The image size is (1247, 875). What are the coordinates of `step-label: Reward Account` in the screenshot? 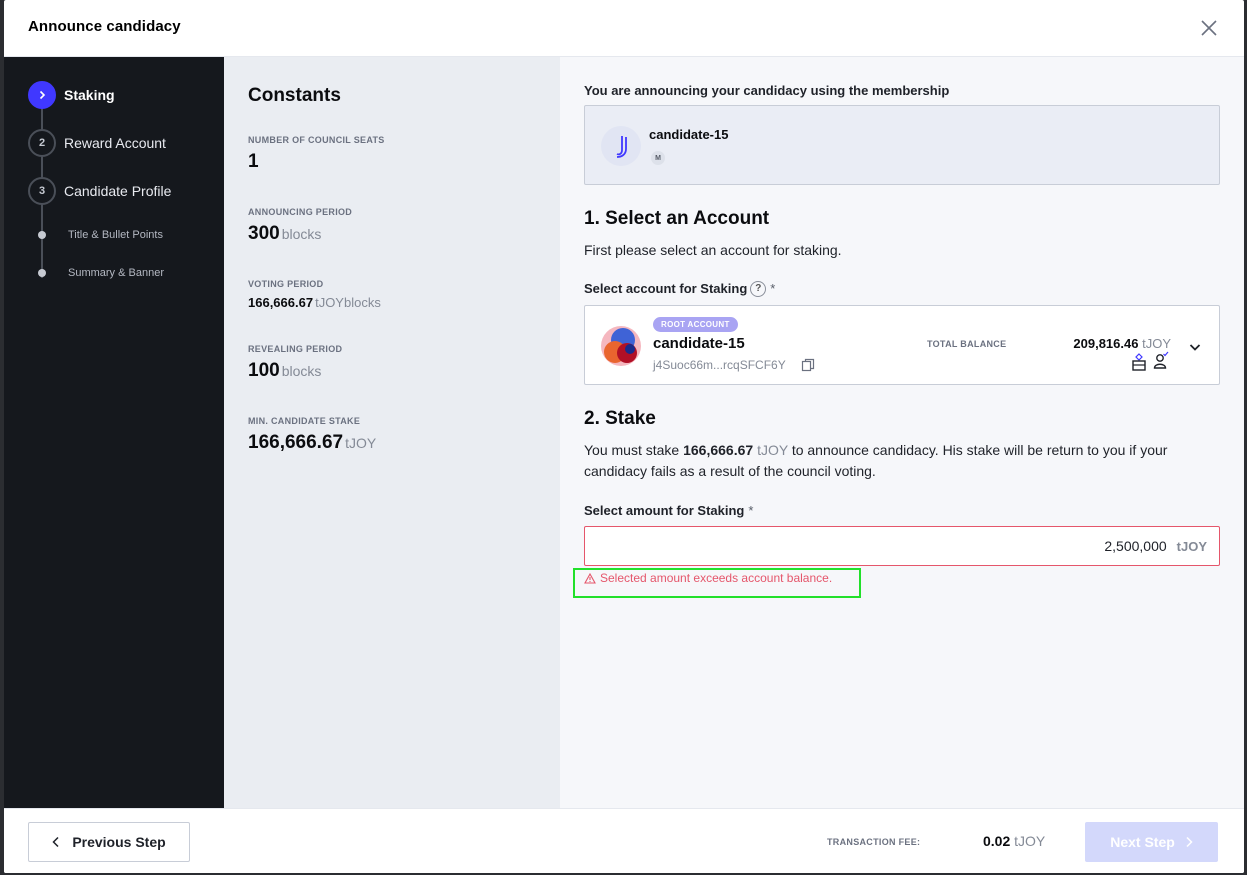 It's located at (115, 143).